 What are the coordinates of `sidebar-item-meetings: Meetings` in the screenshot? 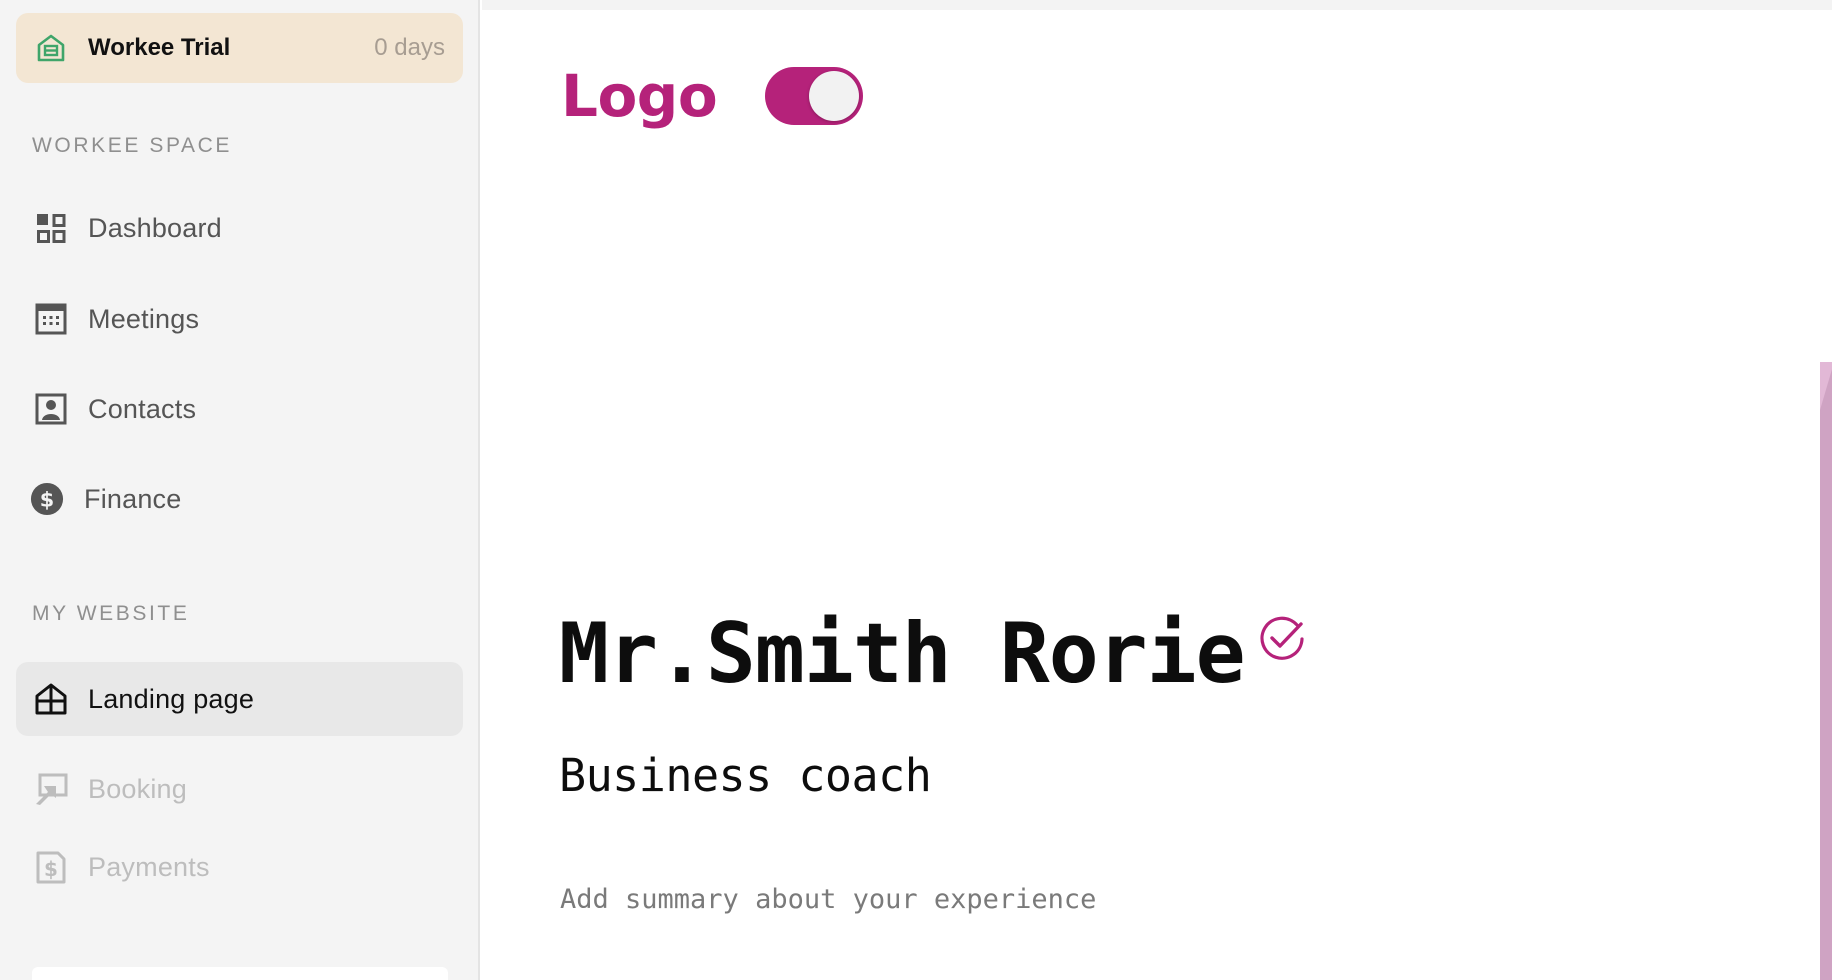 It's located at (239, 319).